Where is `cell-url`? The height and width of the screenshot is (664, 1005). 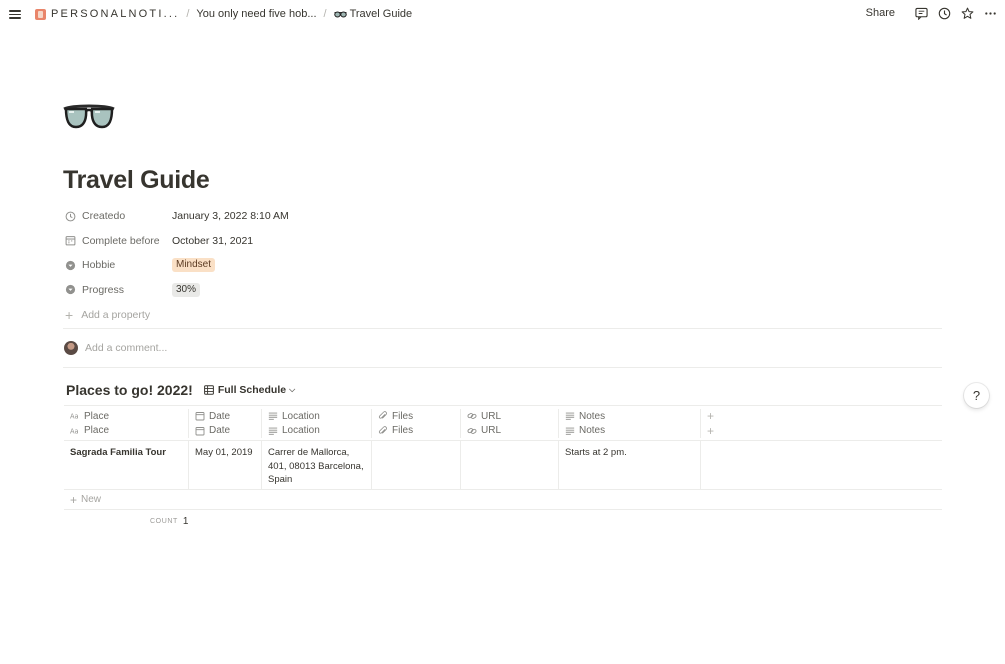 cell-url is located at coordinates (510, 465).